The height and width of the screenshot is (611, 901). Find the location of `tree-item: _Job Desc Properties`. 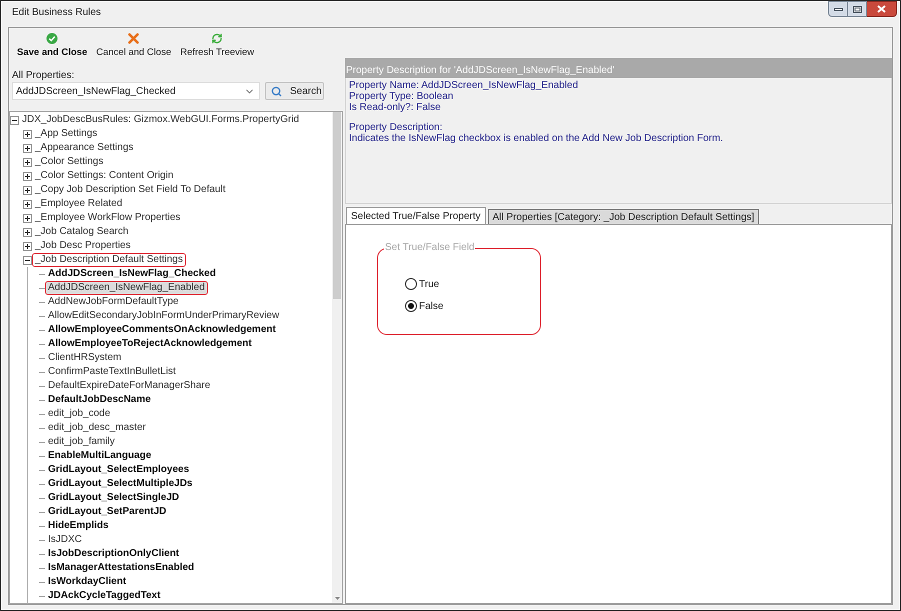

tree-item: _Job Desc Properties is located at coordinates (83, 246).